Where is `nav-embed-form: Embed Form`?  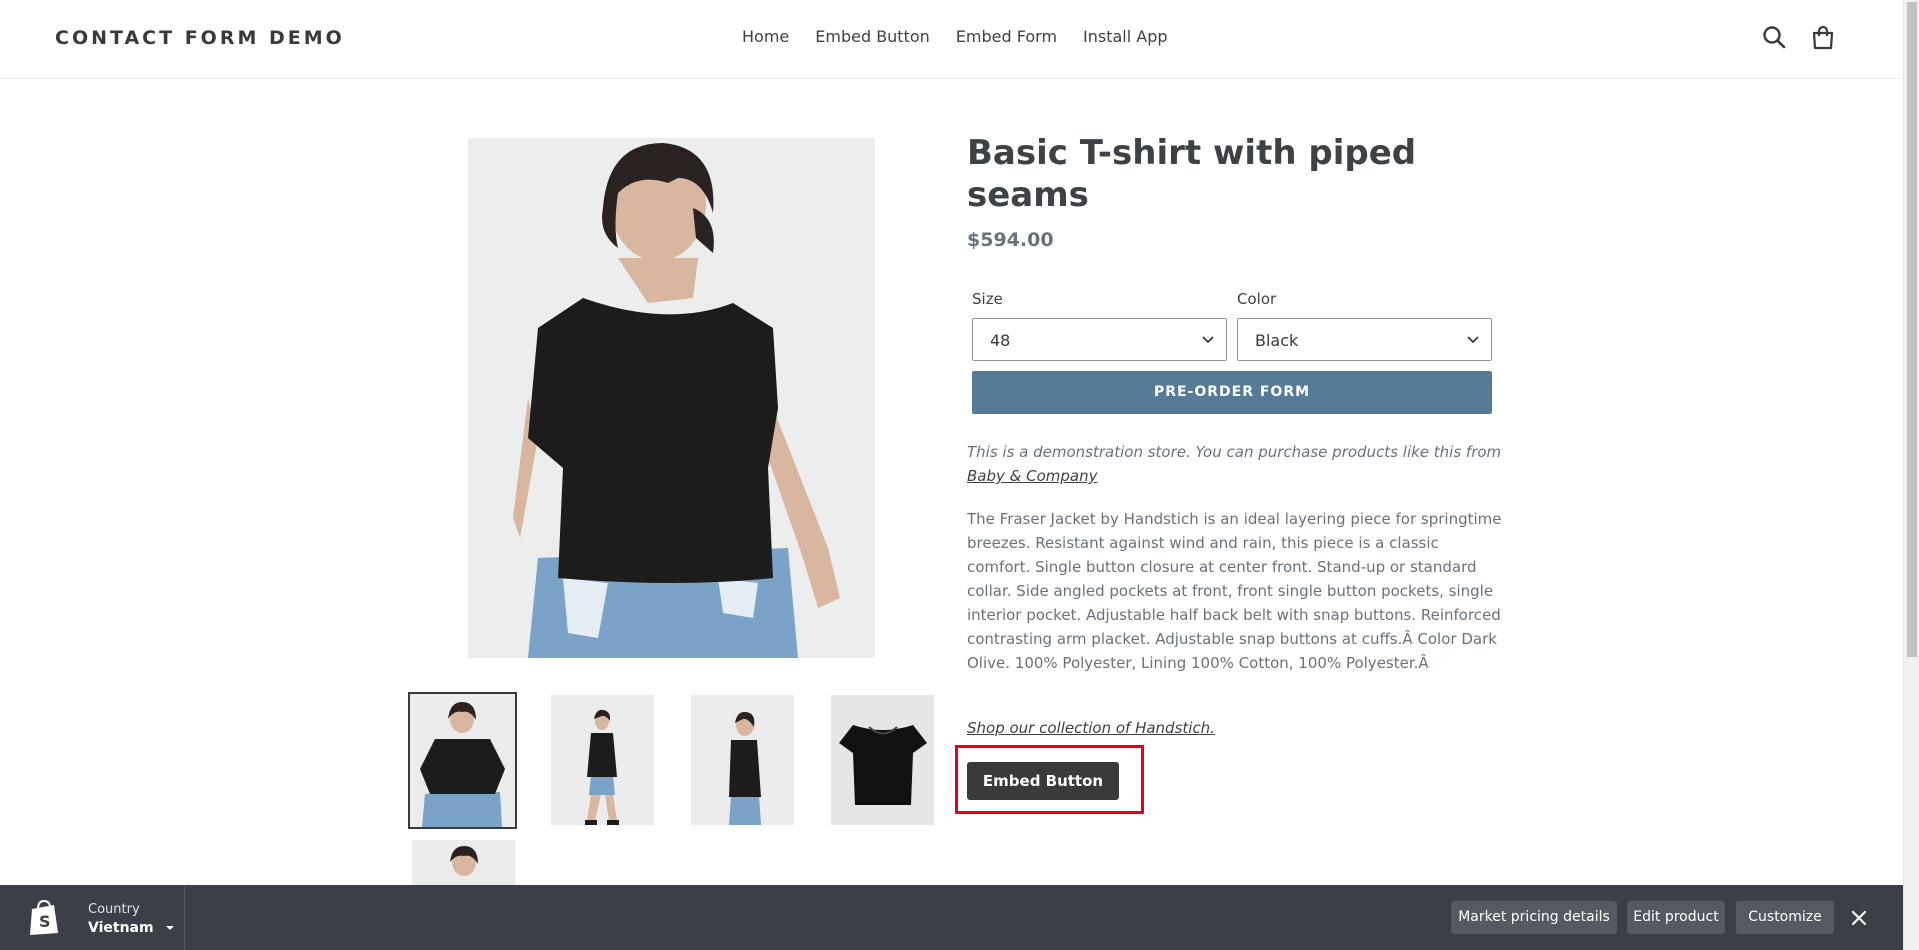 nav-embed-form: Embed Form is located at coordinates (1006, 36).